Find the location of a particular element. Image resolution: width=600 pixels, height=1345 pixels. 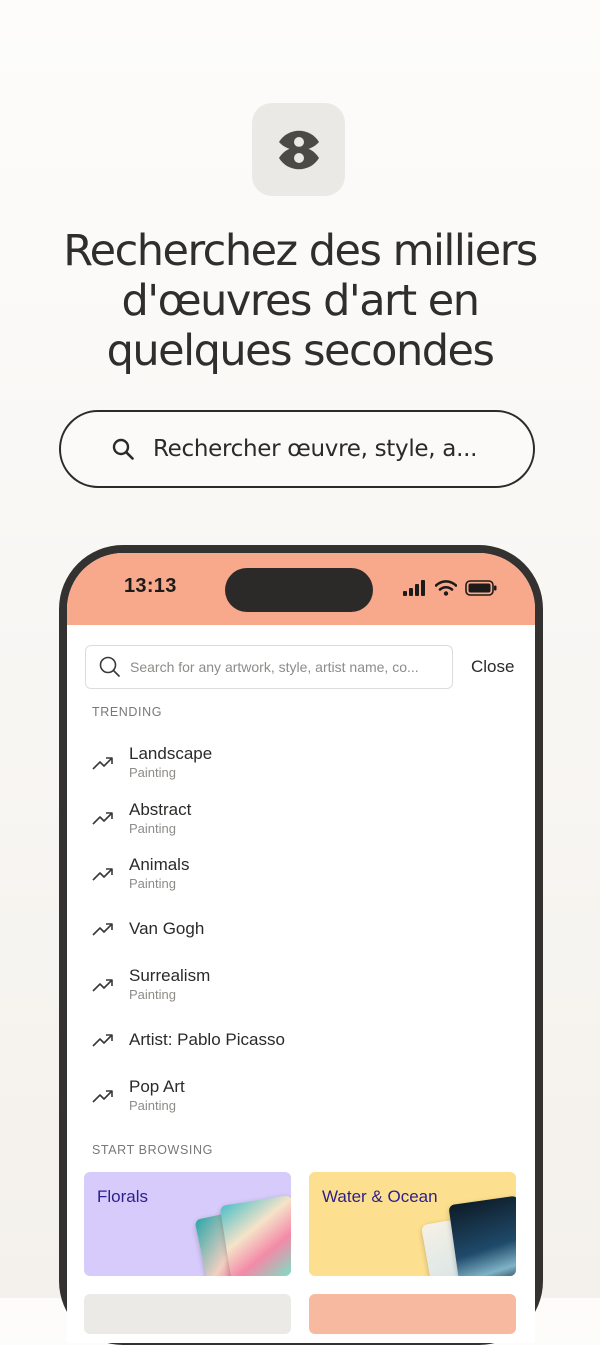

app-logo is located at coordinates (298, 149).